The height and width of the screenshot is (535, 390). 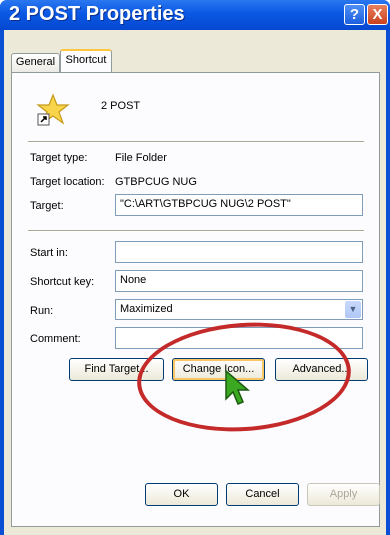 What do you see at coordinates (49, 253) in the screenshot?
I see `start-in-label: Start in:` at bounding box center [49, 253].